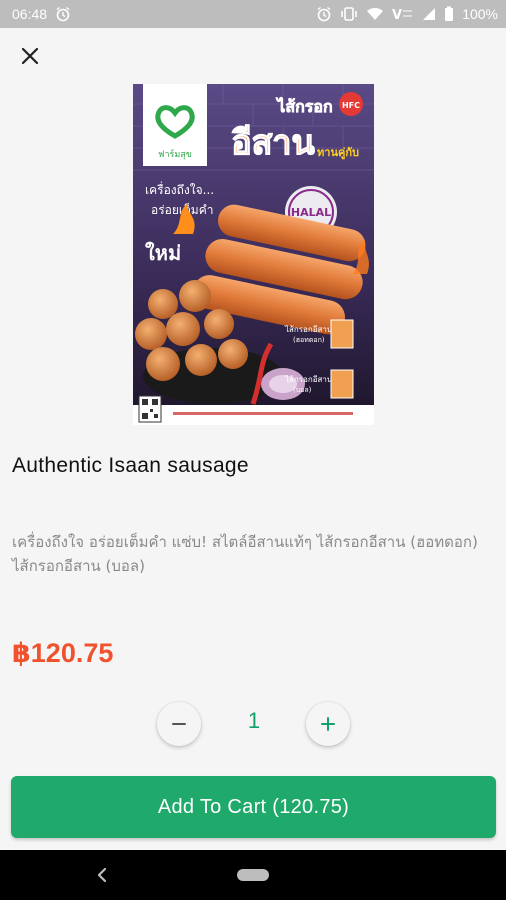 The image size is (506, 900). Describe the element at coordinates (375, 14) in the screenshot. I see `wifi-icon` at that location.